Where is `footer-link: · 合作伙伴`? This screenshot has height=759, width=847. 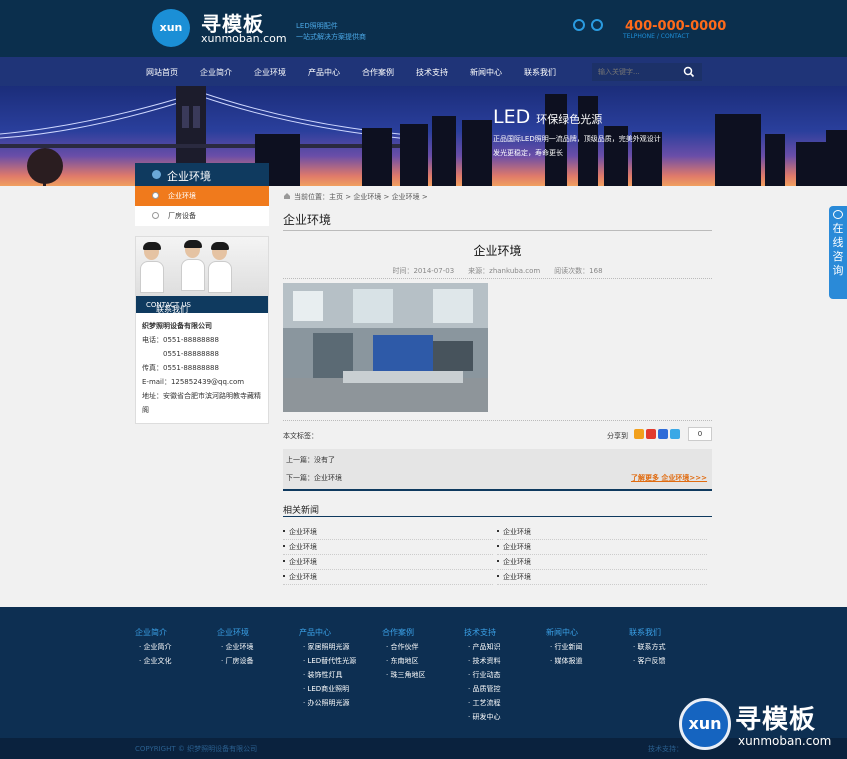
footer-link: · 合作伙伴 is located at coordinates (402, 647).